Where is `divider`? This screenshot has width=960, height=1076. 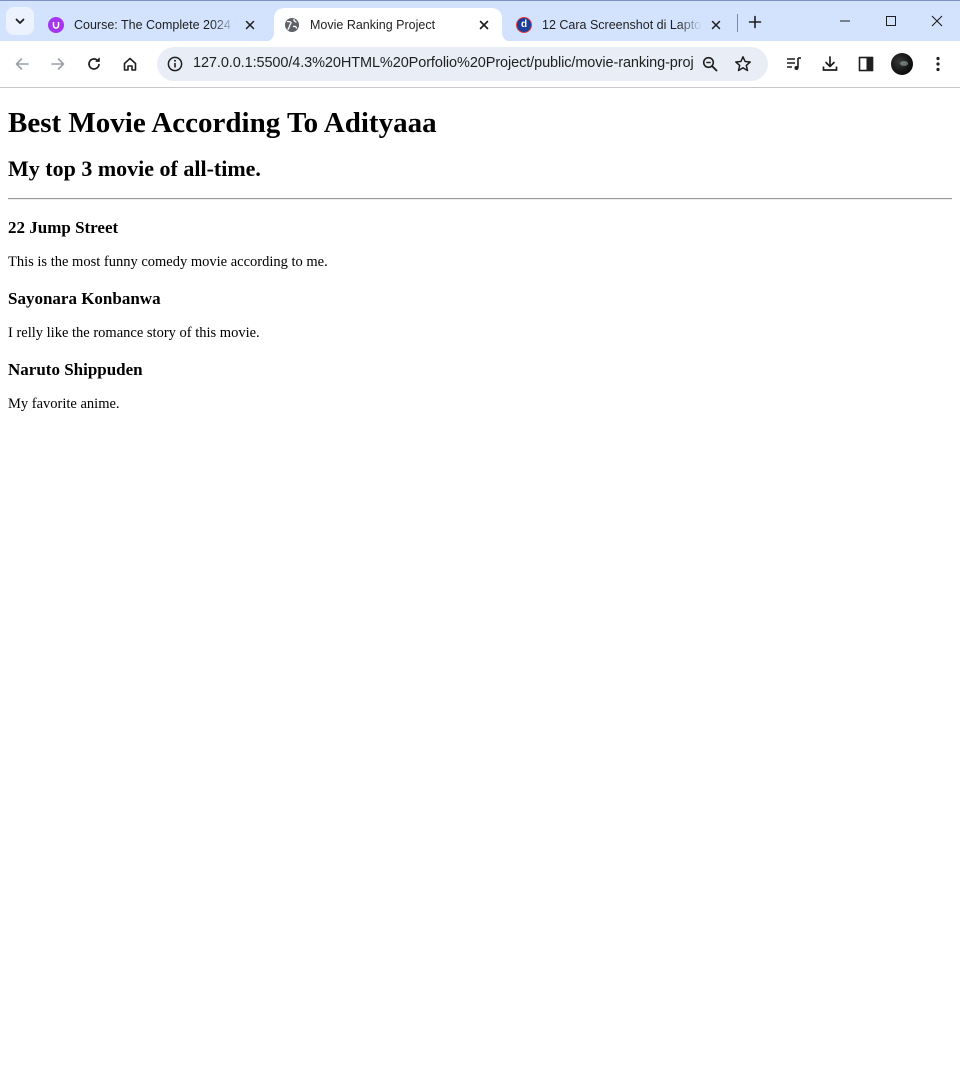
divider is located at coordinates (480, 199).